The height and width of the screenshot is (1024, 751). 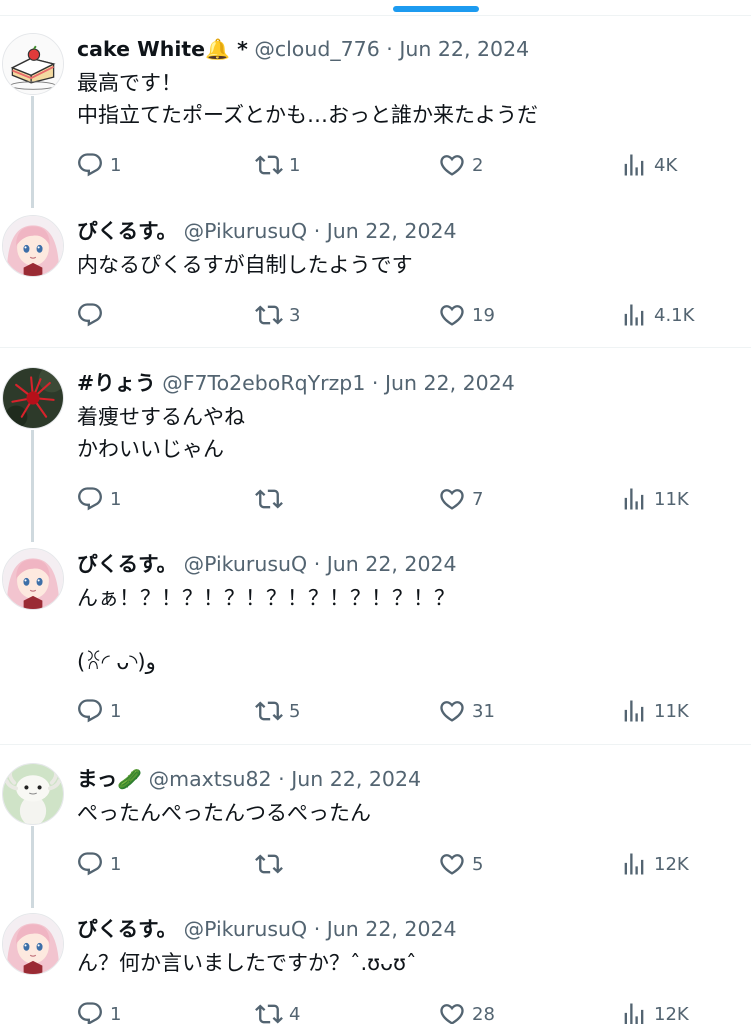 What do you see at coordinates (483, 711) in the screenshot?
I see `like-count: 31` at bounding box center [483, 711].